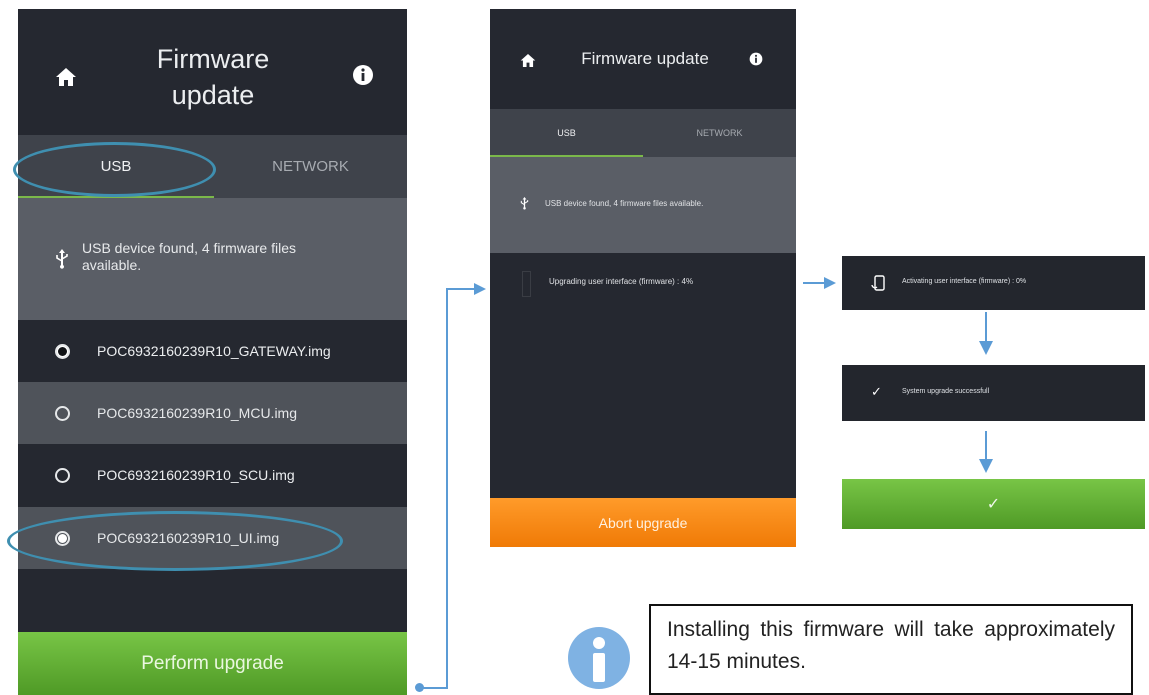 Image resolution: width=1149 pixels, height=695 pixels. I want to click on highlight-ellipse-ui-file, so click(175, 541).